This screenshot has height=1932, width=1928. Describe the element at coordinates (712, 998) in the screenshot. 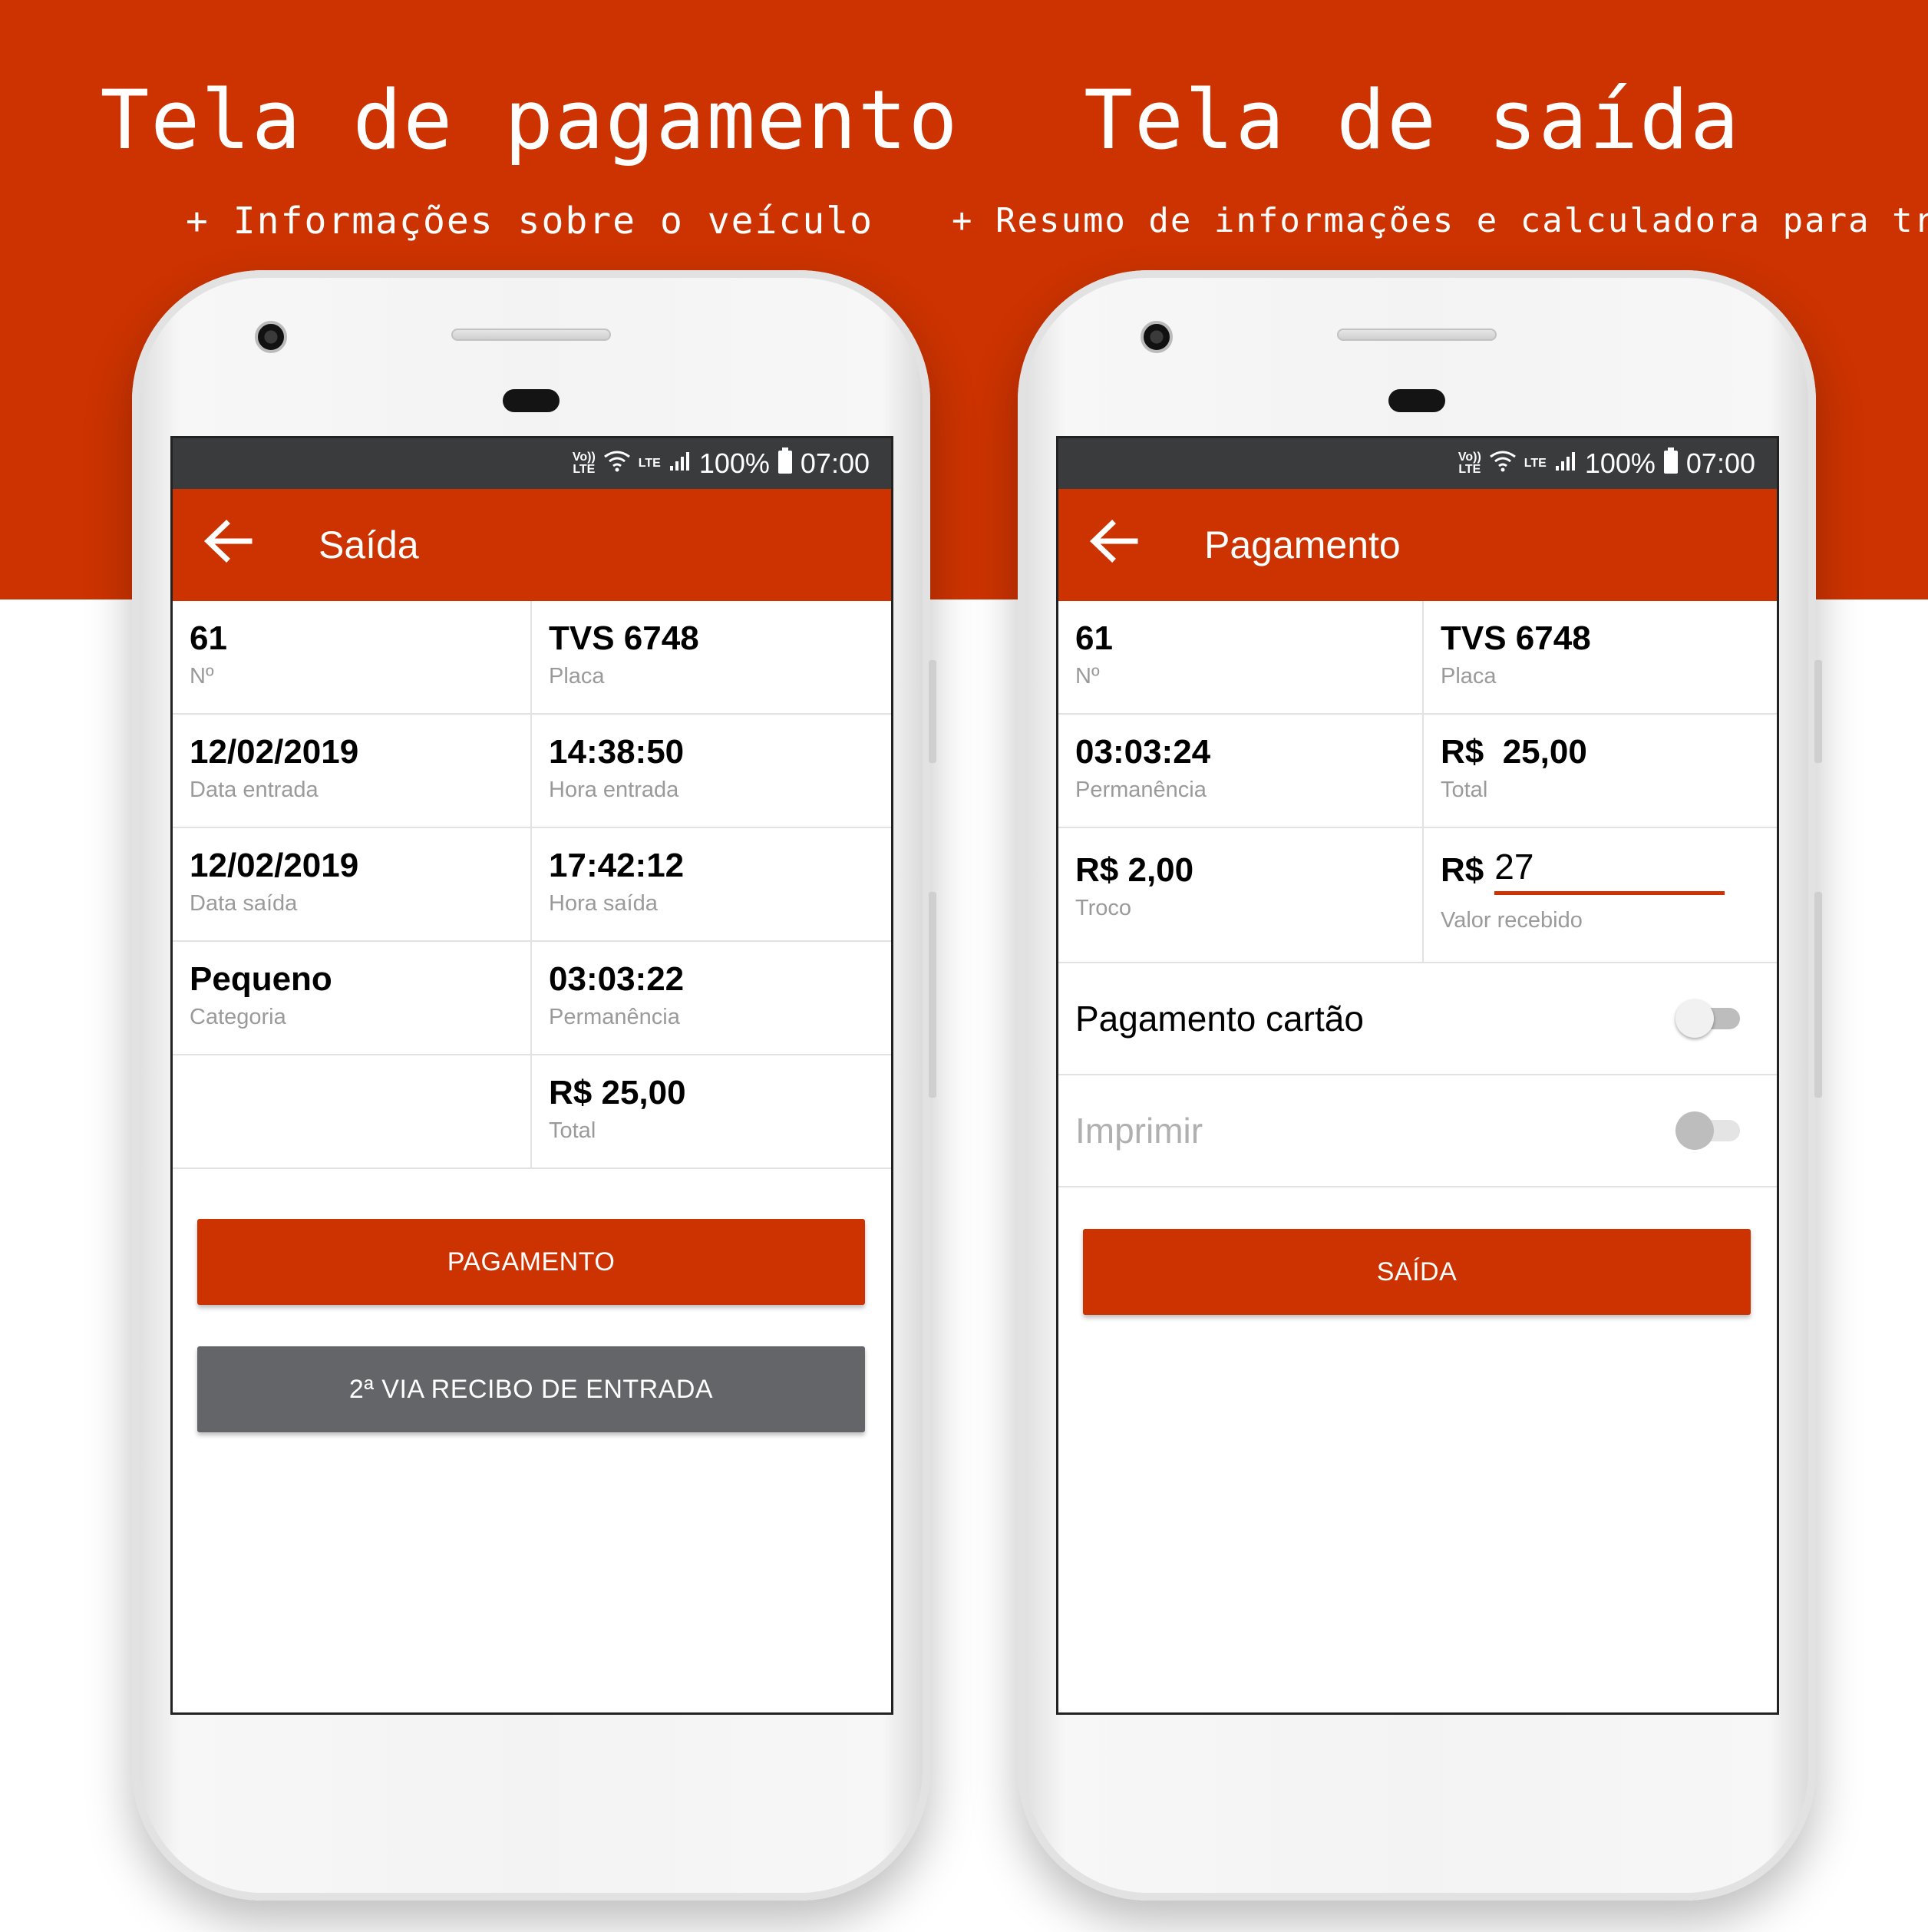

I see `info-cell-permanencia: 03:03:22 Permanência` at that location.